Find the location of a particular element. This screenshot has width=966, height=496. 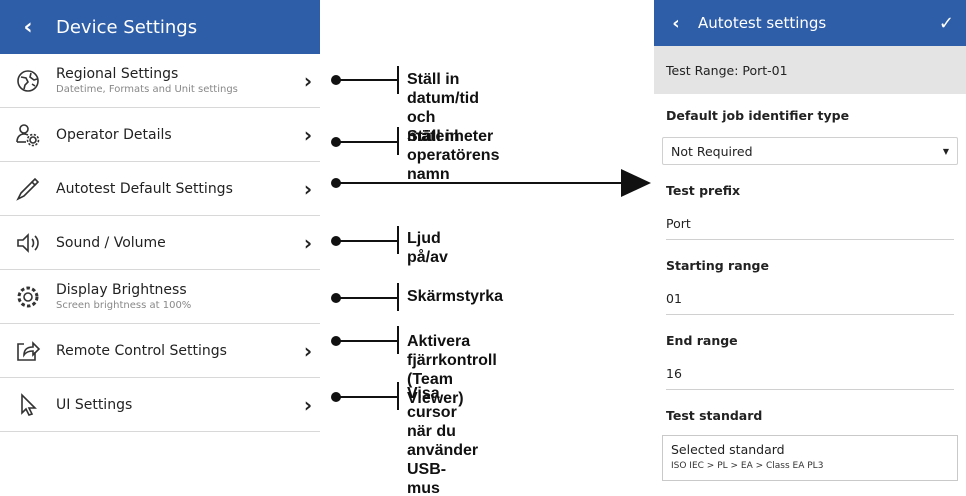

starting-range-field: 01 is located at coordinates (810, 297).